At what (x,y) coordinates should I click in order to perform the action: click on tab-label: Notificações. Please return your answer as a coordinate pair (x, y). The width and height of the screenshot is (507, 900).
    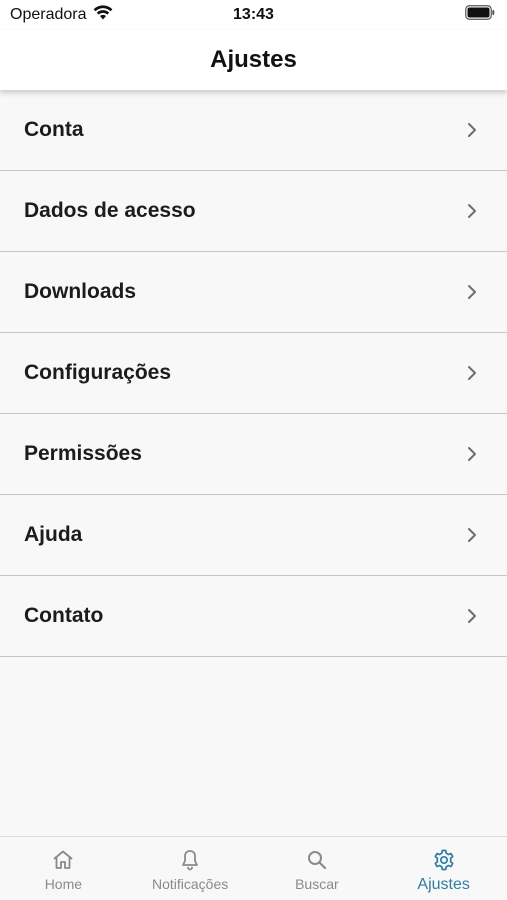
    Looking at the image, I should click on (190, 884).